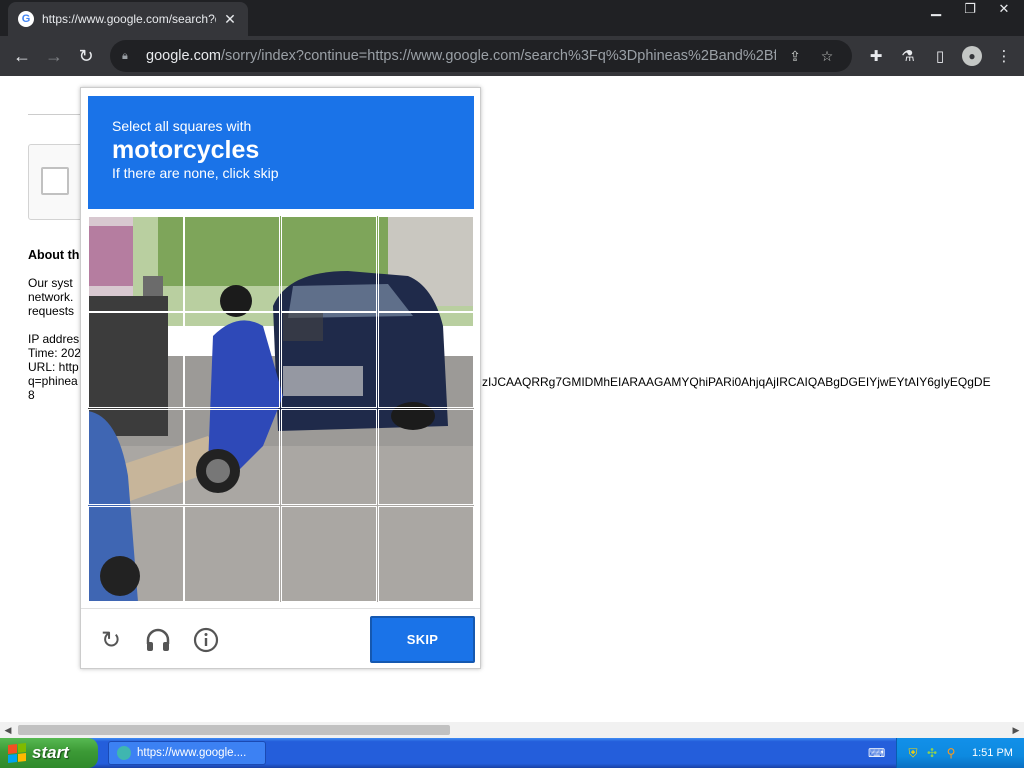  What do you see at coordinates (1004, 9) in the screenshot?
I see `close-window-icon: ✕` at bounding box center [1004, 9].